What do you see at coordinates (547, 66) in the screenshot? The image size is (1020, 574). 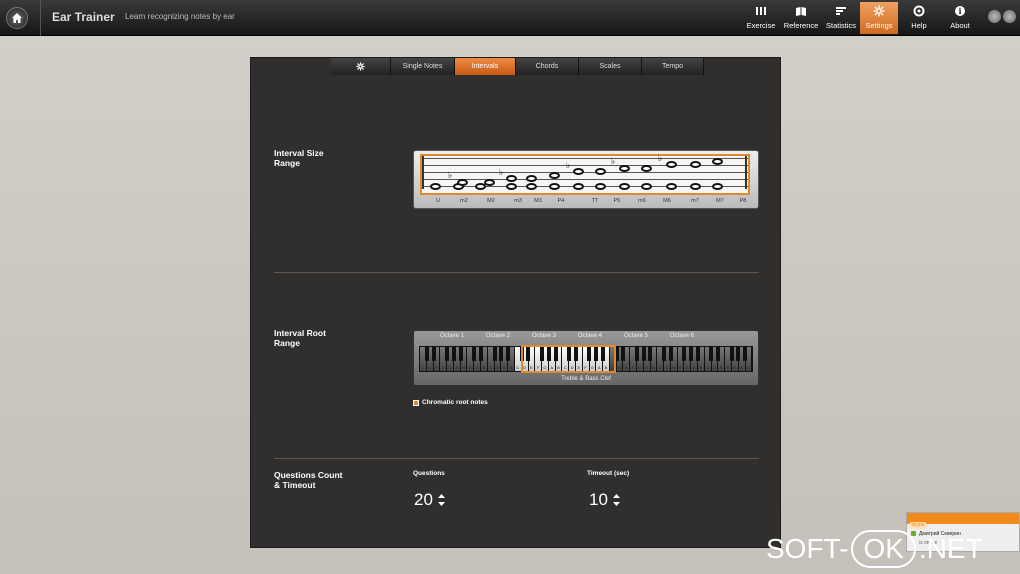 I see `tab-chords: Chords` at bounding box center [547, 66].